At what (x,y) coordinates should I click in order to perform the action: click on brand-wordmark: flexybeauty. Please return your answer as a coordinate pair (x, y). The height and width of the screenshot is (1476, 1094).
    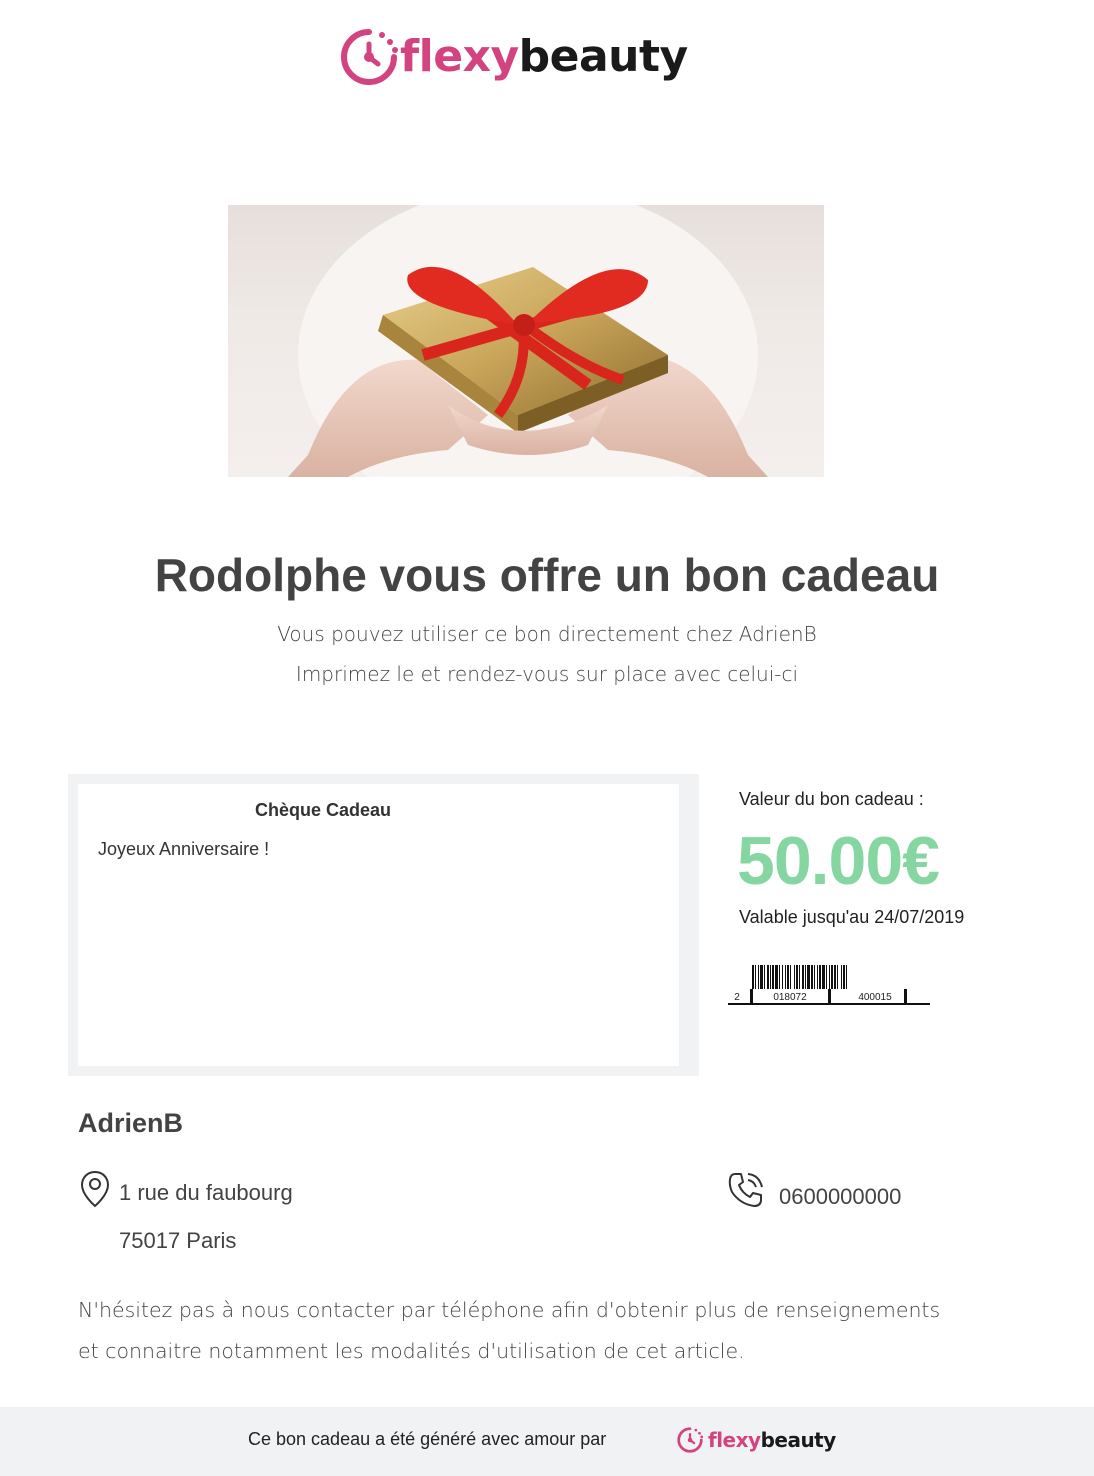
    Looking at the image, I should click on (544, 56).